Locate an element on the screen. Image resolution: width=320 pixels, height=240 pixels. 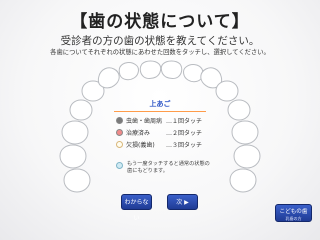
child-teeth-button: こどもの歯 乳歯の方 is located at coordinates (293, 213).